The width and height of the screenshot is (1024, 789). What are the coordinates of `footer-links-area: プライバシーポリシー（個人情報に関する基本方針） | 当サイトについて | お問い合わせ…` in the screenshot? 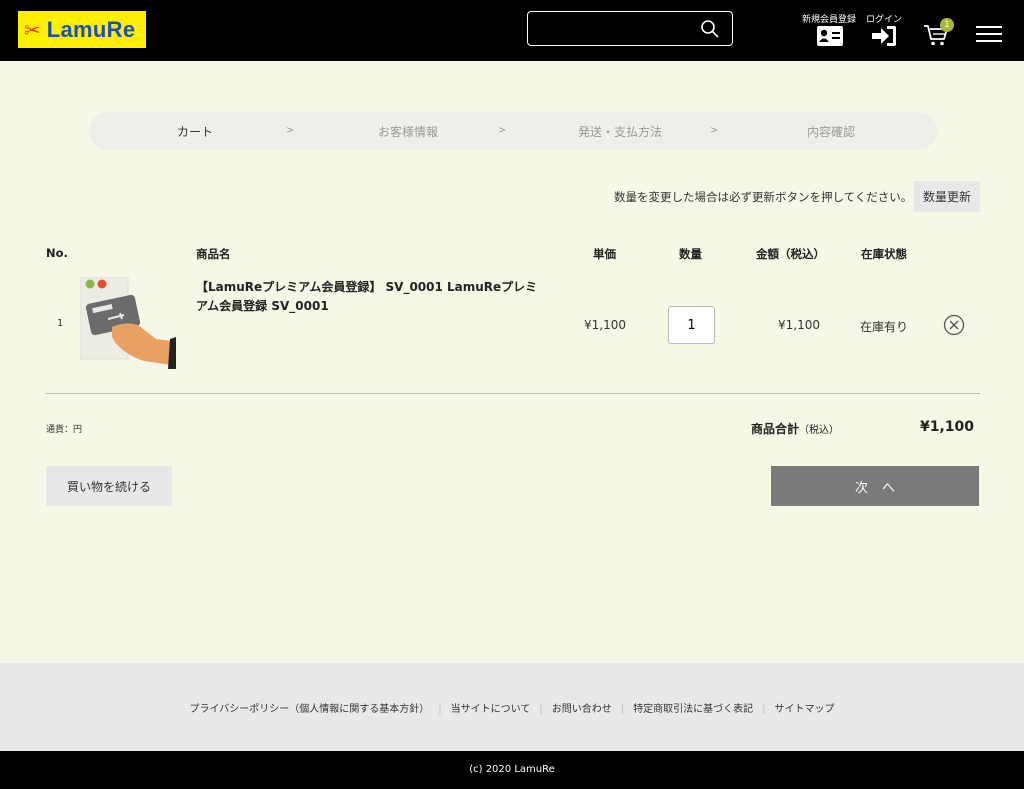 It's located at (512, 707).